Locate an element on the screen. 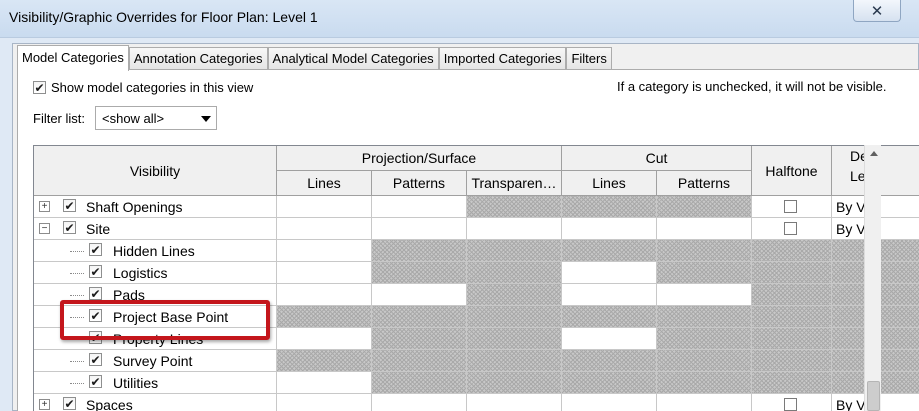  table-row: ✔ Hidden Lines is located at coordinates (155, 251).